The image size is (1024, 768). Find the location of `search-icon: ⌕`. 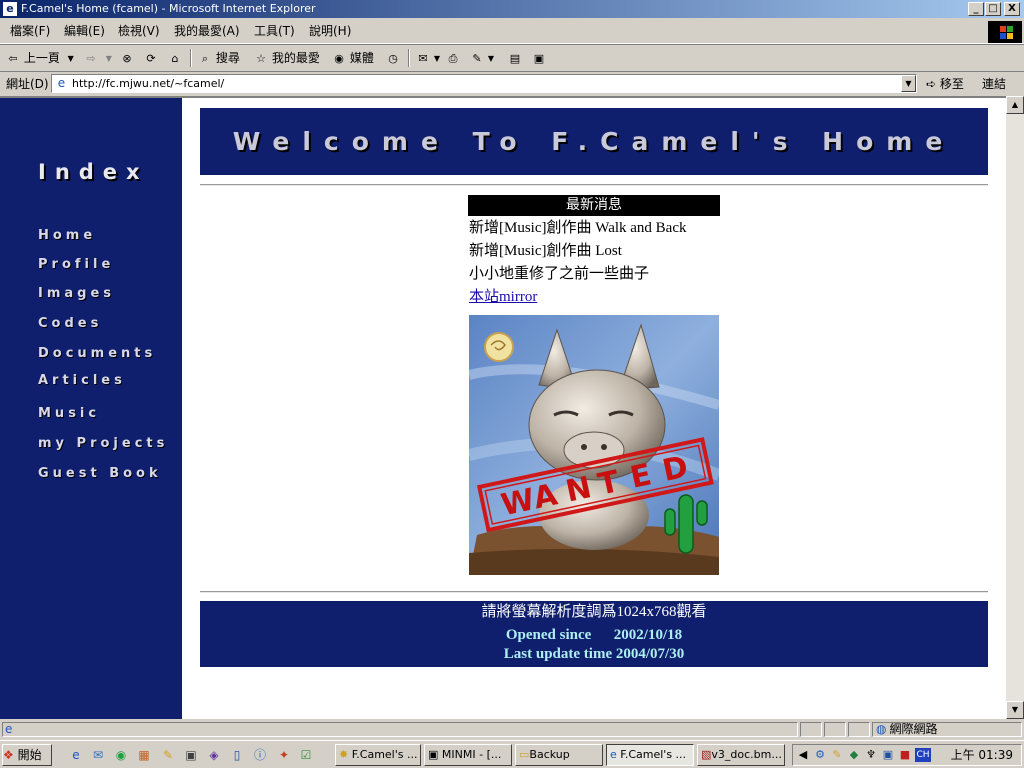

search-icon: ⌕ is located at coordinates (205, 58).